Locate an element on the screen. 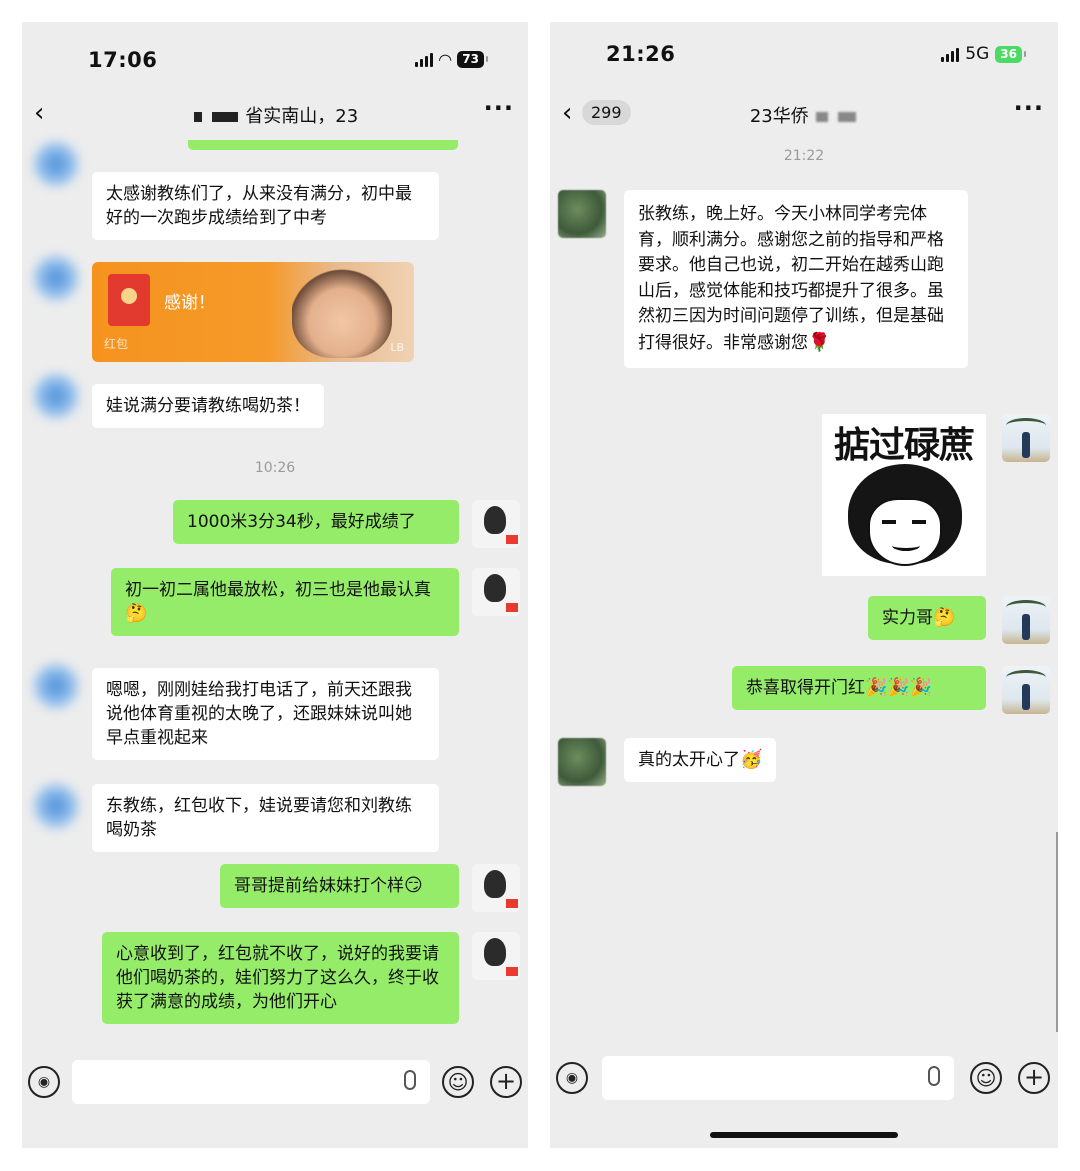 The width and height of the screenshot is (1080, 1171). message-bubble: 真的太开心了🥳 is located at coordinates (700, 760).